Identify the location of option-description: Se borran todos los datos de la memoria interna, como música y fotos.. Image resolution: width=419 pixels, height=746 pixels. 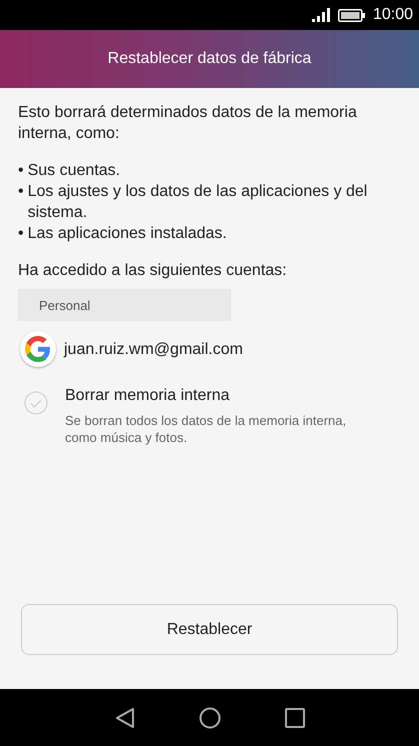
(206, 429).